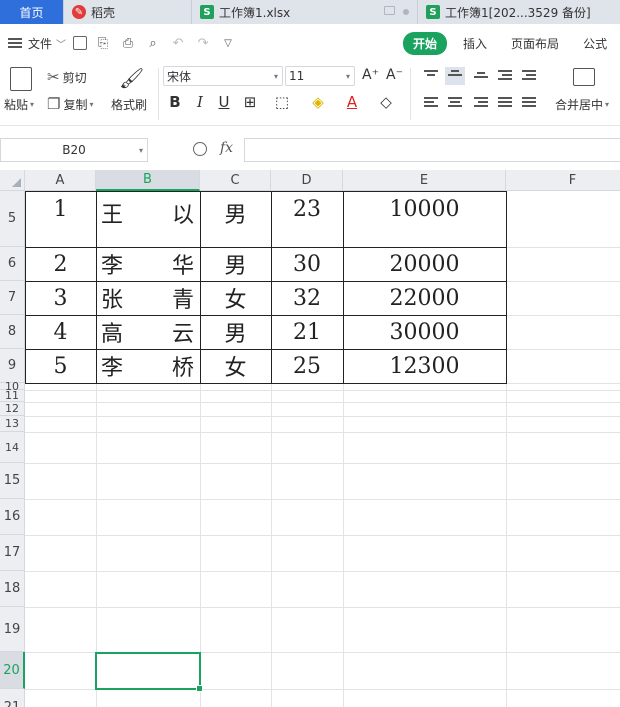 This screenshot has height=707, width=620. Describe the element at coordinates (128, 12) in the screenshot. I see `tab-daoke: ✎ 稻壳` at that location.